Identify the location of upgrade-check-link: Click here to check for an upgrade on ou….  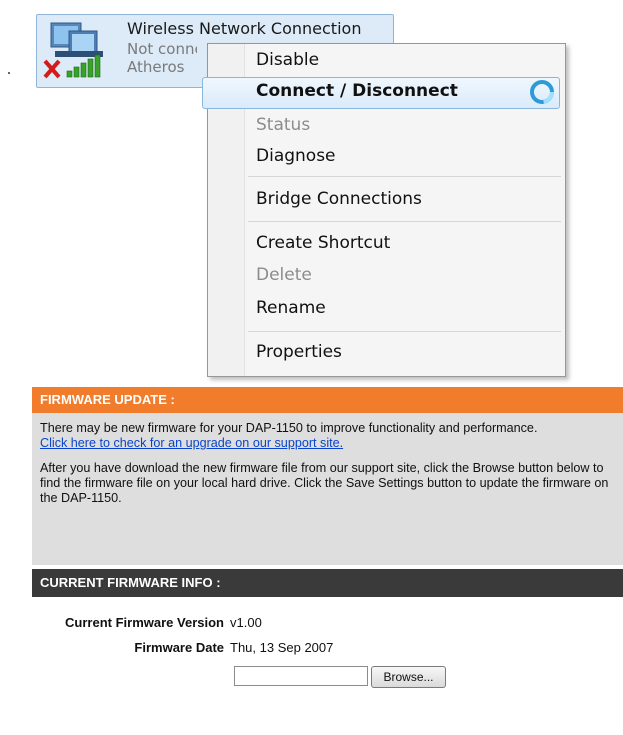
(191, 443).